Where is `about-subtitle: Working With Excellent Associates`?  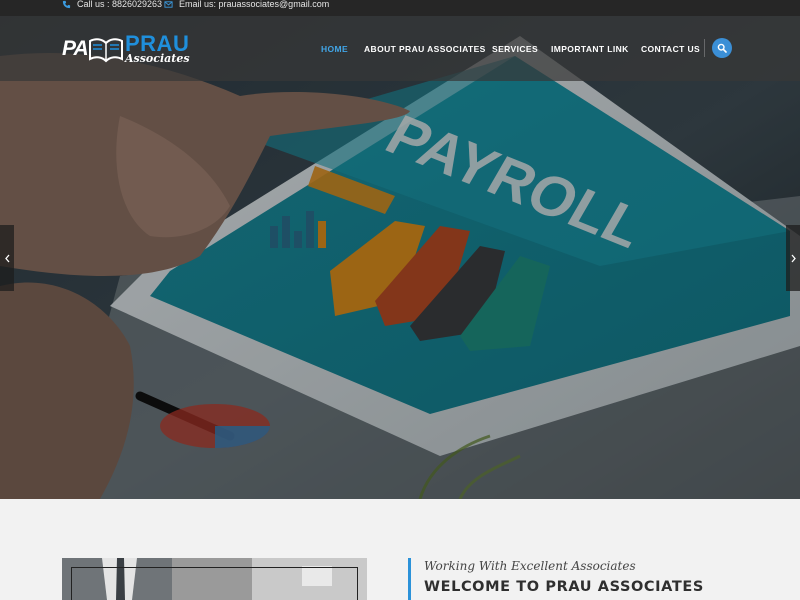
about-subtitle: Working With Excellent Associates is located at coordinates (530, 566).